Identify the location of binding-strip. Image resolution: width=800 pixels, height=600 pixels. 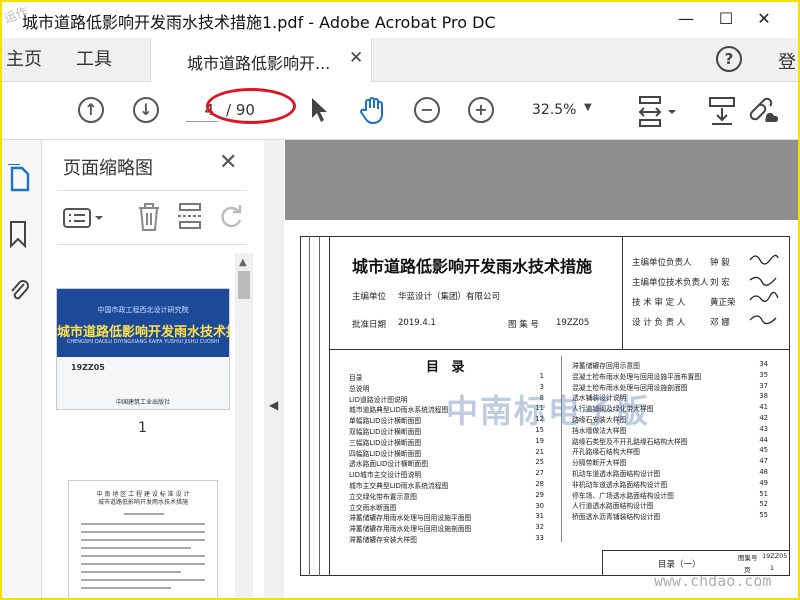
(315, 406).